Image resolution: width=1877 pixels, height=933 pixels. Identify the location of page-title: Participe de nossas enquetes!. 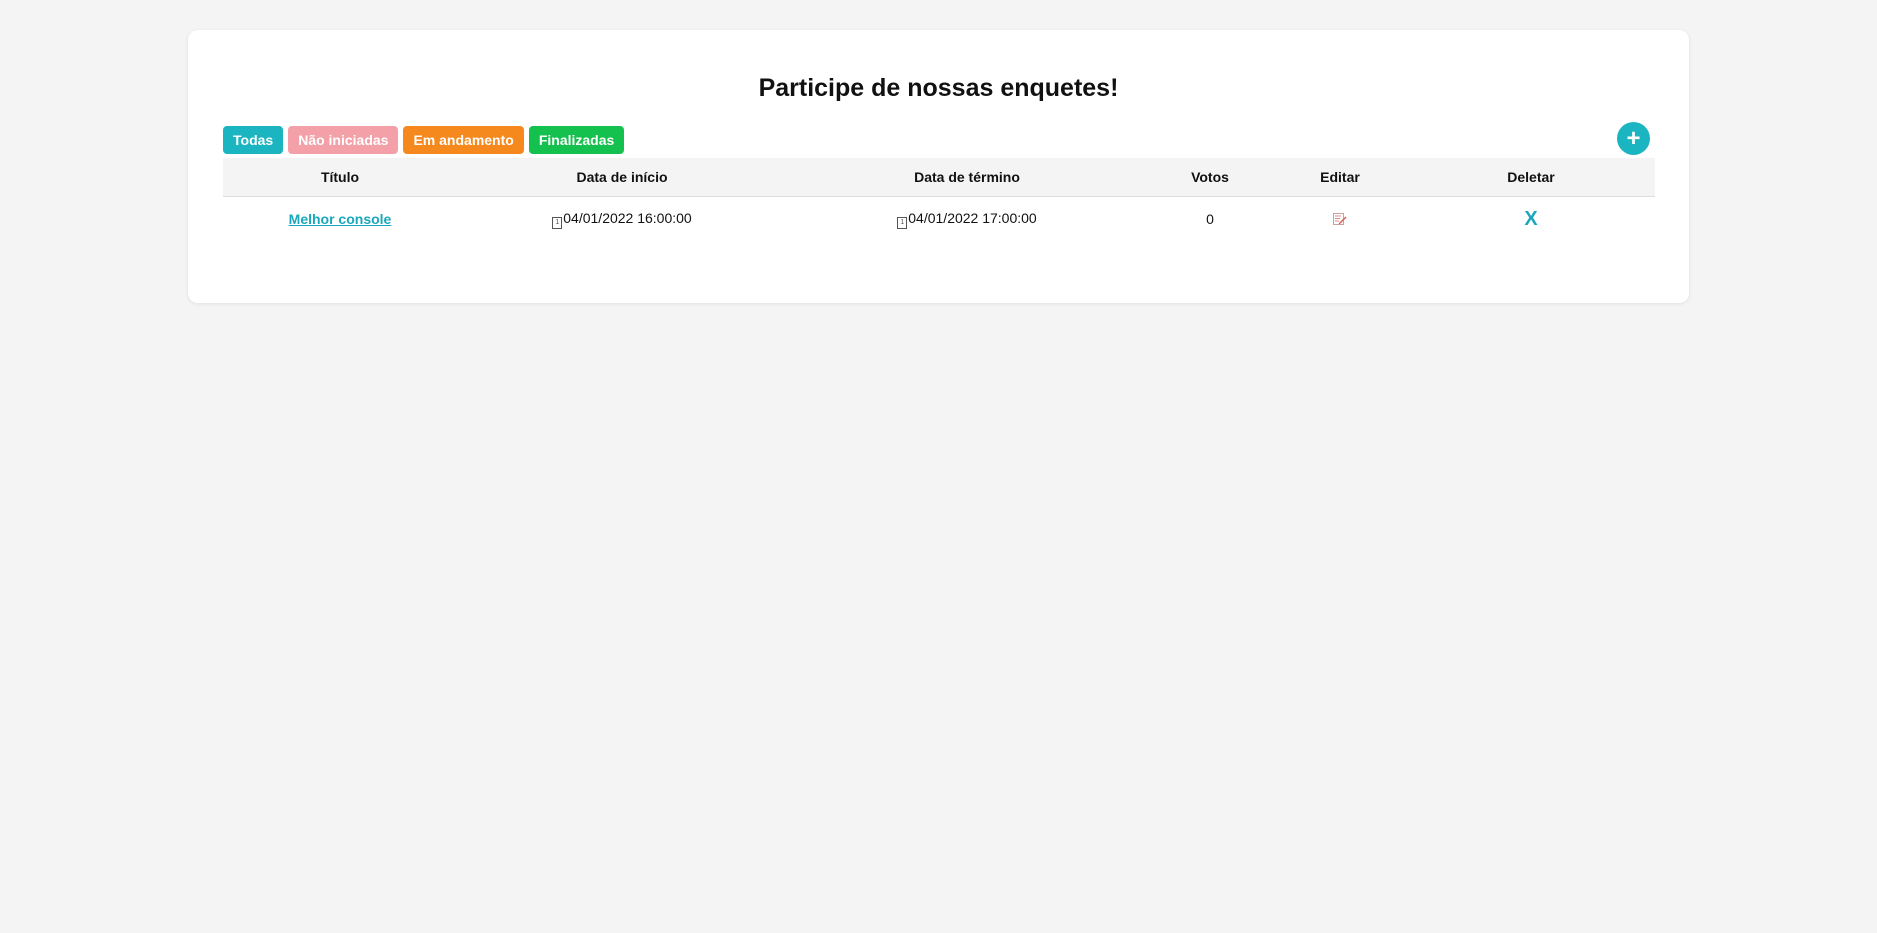
(938, 88).